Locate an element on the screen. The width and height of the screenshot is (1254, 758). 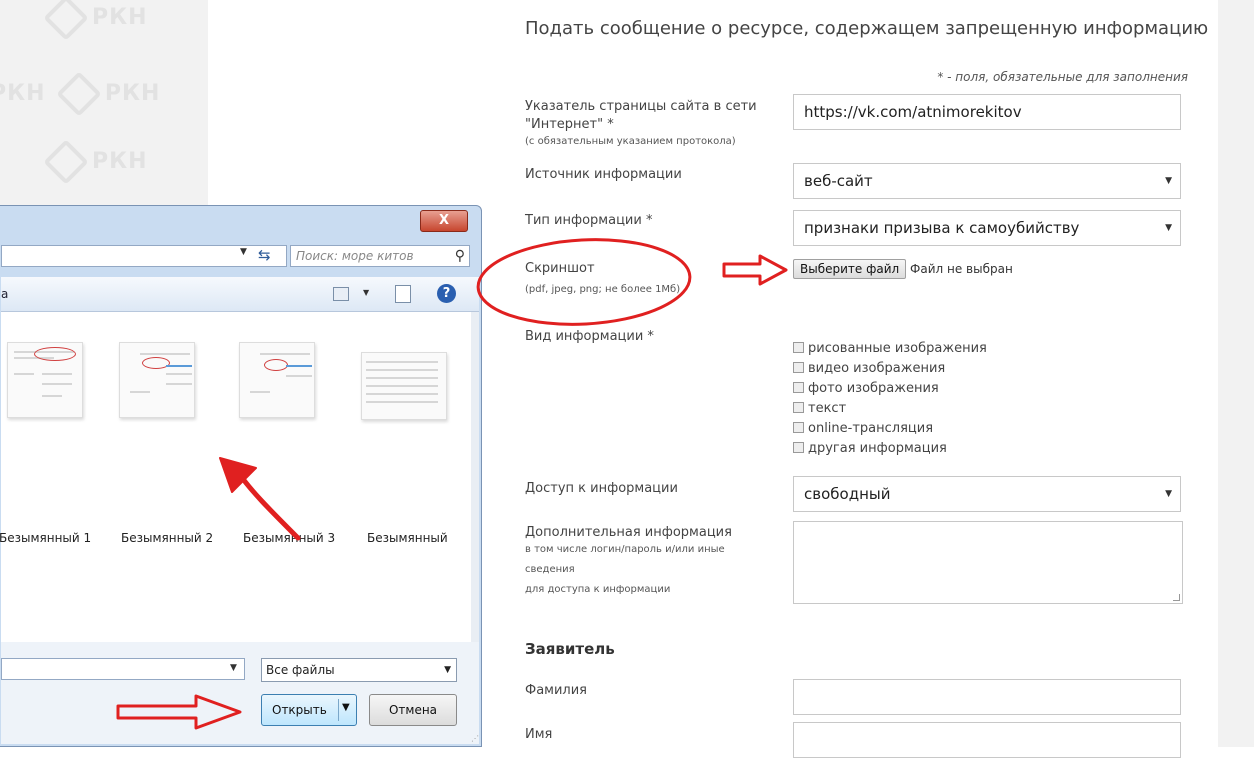
access-label: Доступ к информации is located at coordinates (601, 488).